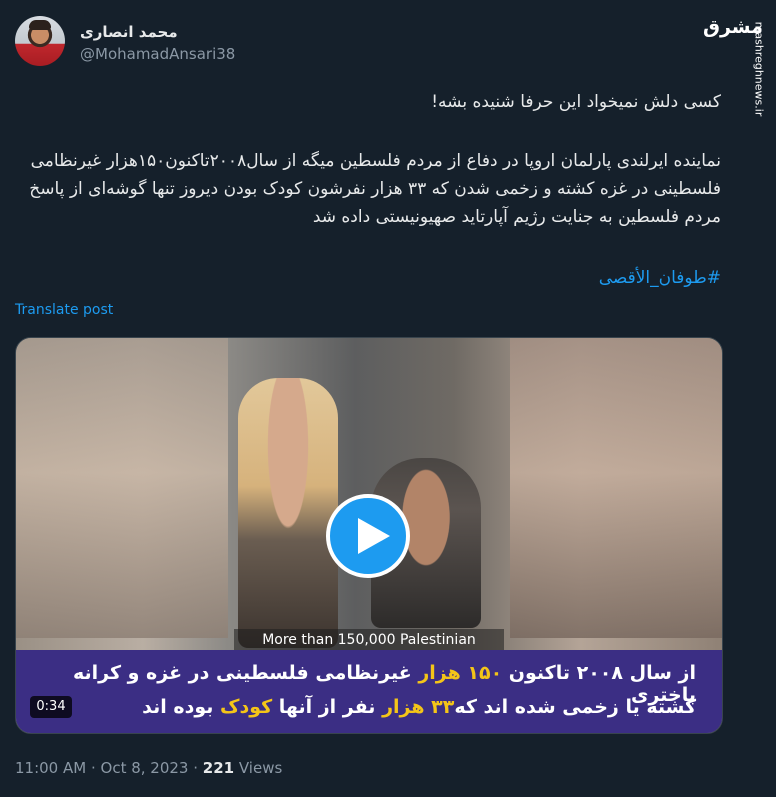 The image size is (776, 797). What do you see at coordinates (181, 707) in the screenshot?
I see `subtitle-line-2-part-c: بوده اند` at bounding box center [181, 707].